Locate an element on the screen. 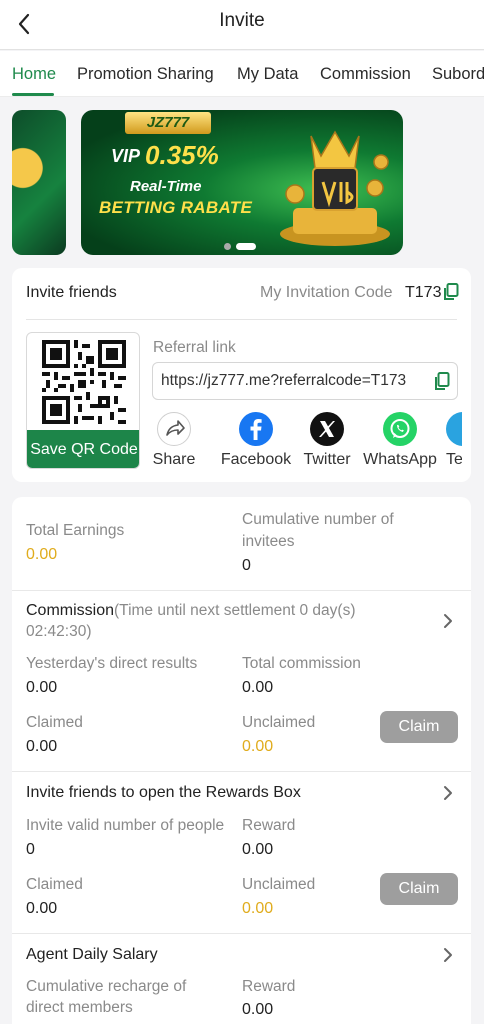 The height and width of the screenshot is (1024, 484). rewards-box-title: Invite friends to open the Rewards Box is located at coordinates (163, 792).